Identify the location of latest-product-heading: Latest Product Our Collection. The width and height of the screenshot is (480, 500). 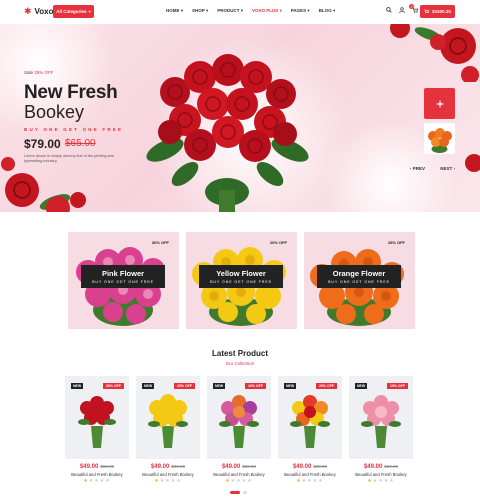
(240, 357).